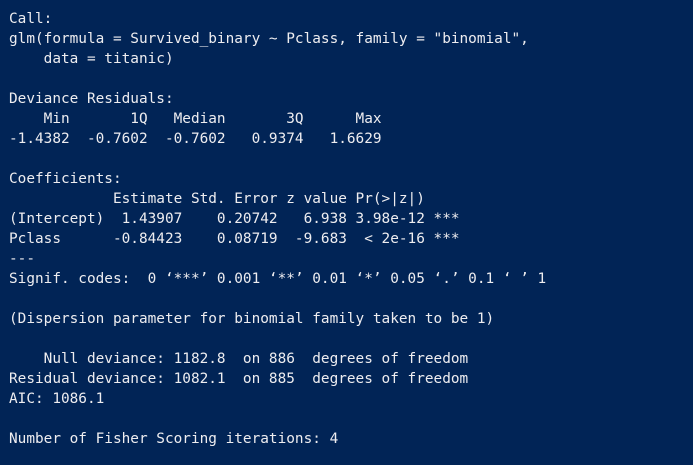 The image size is (693, 465). What do you see at coordinates (195, 119) in the screenshot?
I see `residuals-column-headers: Min 1Q Median 3Q Max` at bounding box center [195, 119].